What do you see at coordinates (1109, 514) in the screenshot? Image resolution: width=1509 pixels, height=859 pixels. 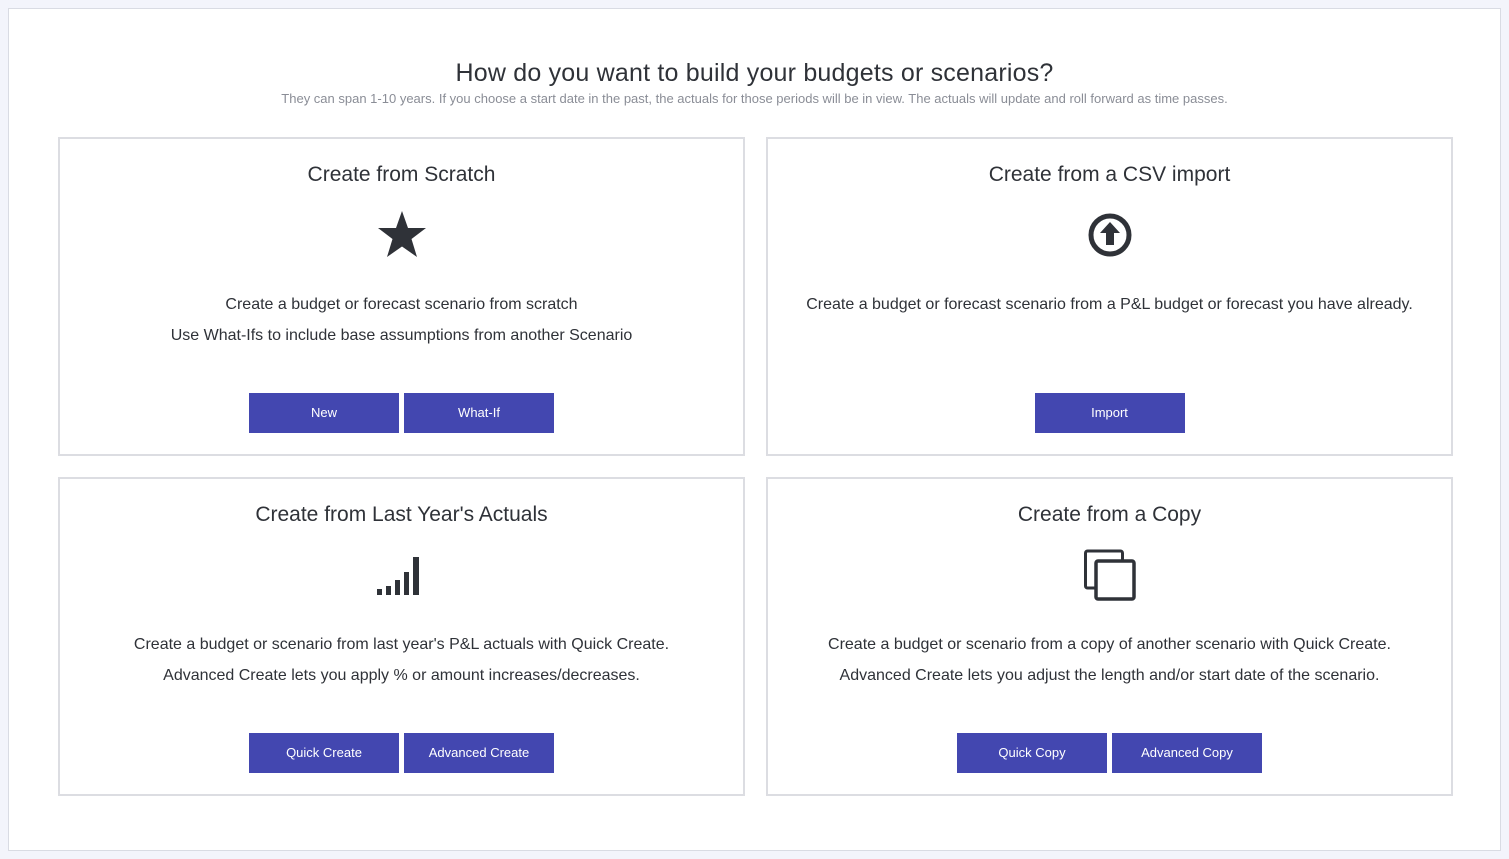 I see `copy-card-title: Create from a Copy` at bounding box center [1109, 514].